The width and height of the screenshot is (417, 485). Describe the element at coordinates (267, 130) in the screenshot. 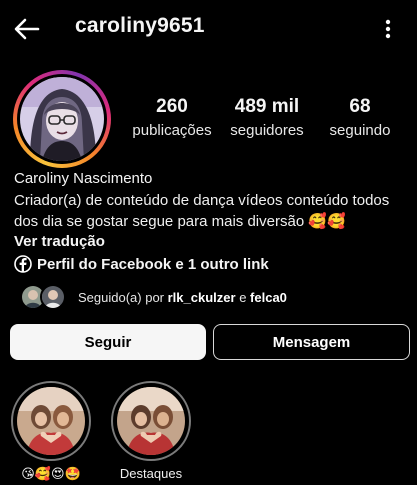

I see `followers-label: seguidores` at that location.